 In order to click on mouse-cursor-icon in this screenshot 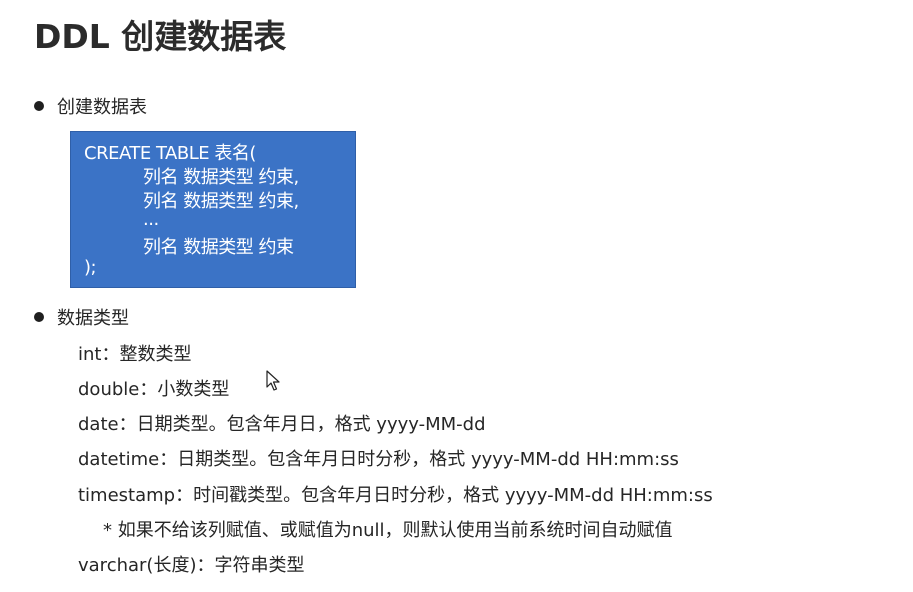, I will do `click(273, 380)`.